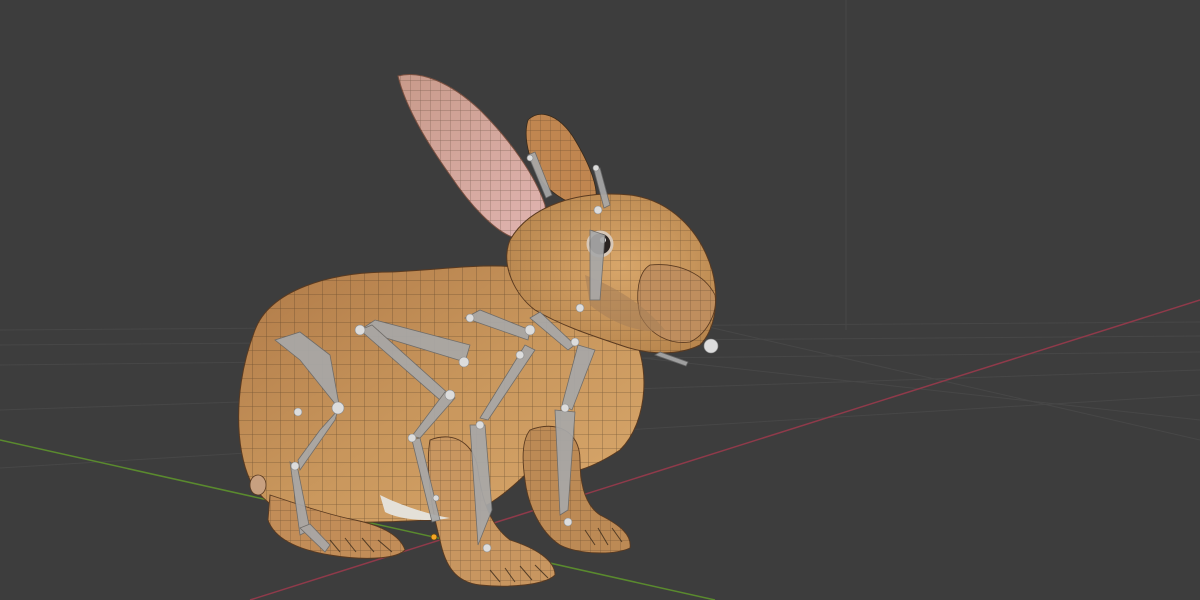 The width and height of the screenshot is (1200, 600). What do you see at coordinates (671, 359) in the screenshot?
I see `bone-jaw` at bounding box center [671, 359].